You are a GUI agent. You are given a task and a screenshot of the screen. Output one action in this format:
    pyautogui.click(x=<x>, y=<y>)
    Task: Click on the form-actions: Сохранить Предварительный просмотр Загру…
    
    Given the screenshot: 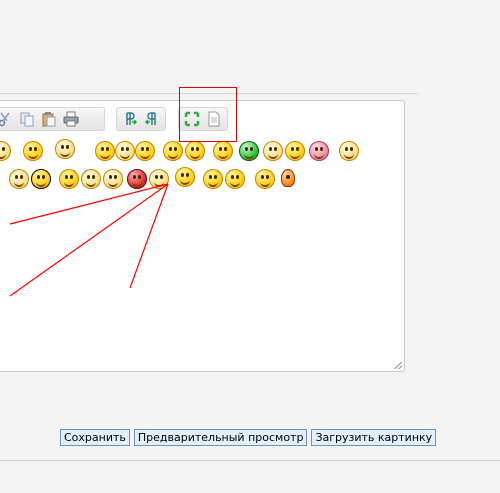 What is the action you would take?
    pyautogui.click(x=248, y=437)
    